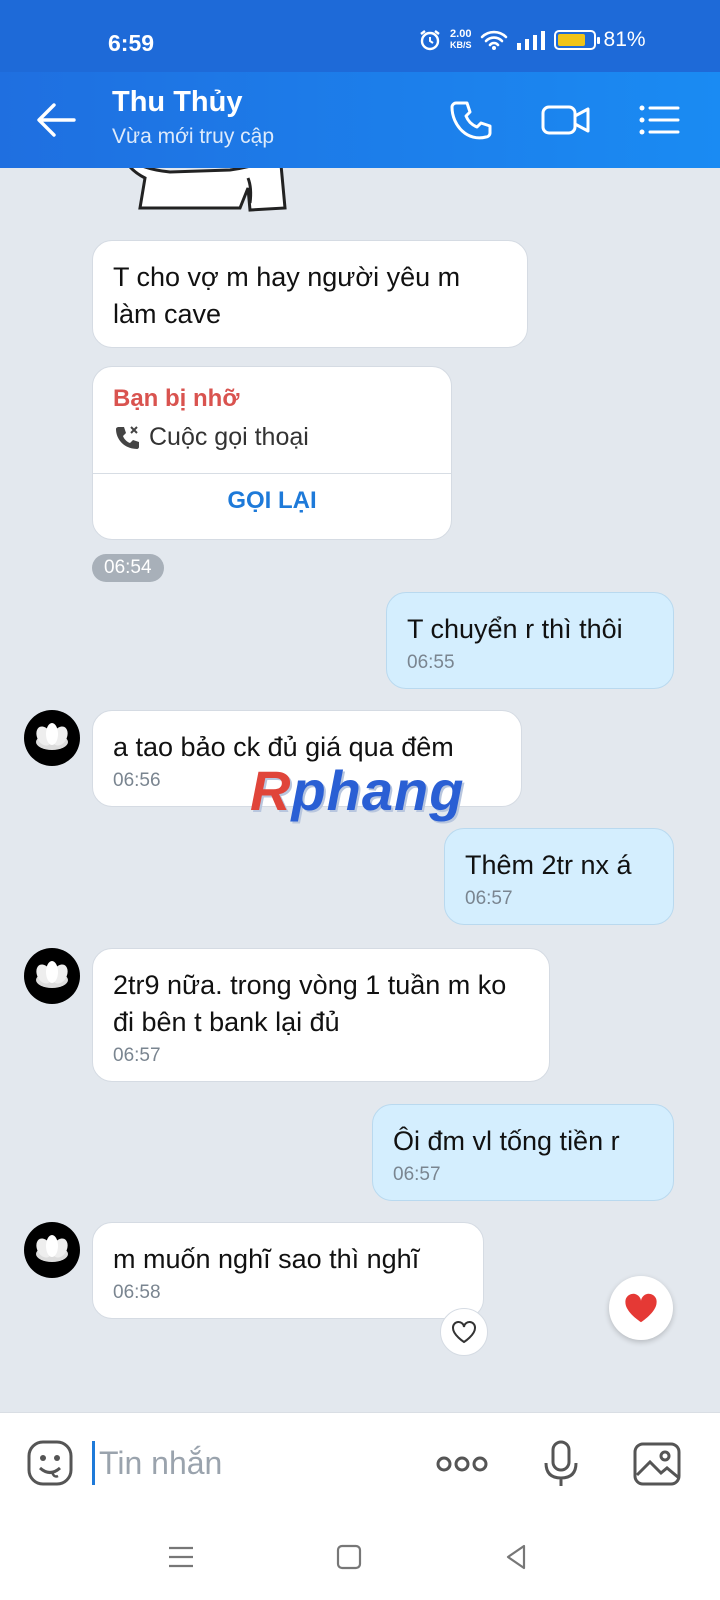 The image size is (720, 1600). Describe the element at coordinates (506, 1141) in the screenshot. I see `message-text: Ôi đm vl tống tiền r` at that location.